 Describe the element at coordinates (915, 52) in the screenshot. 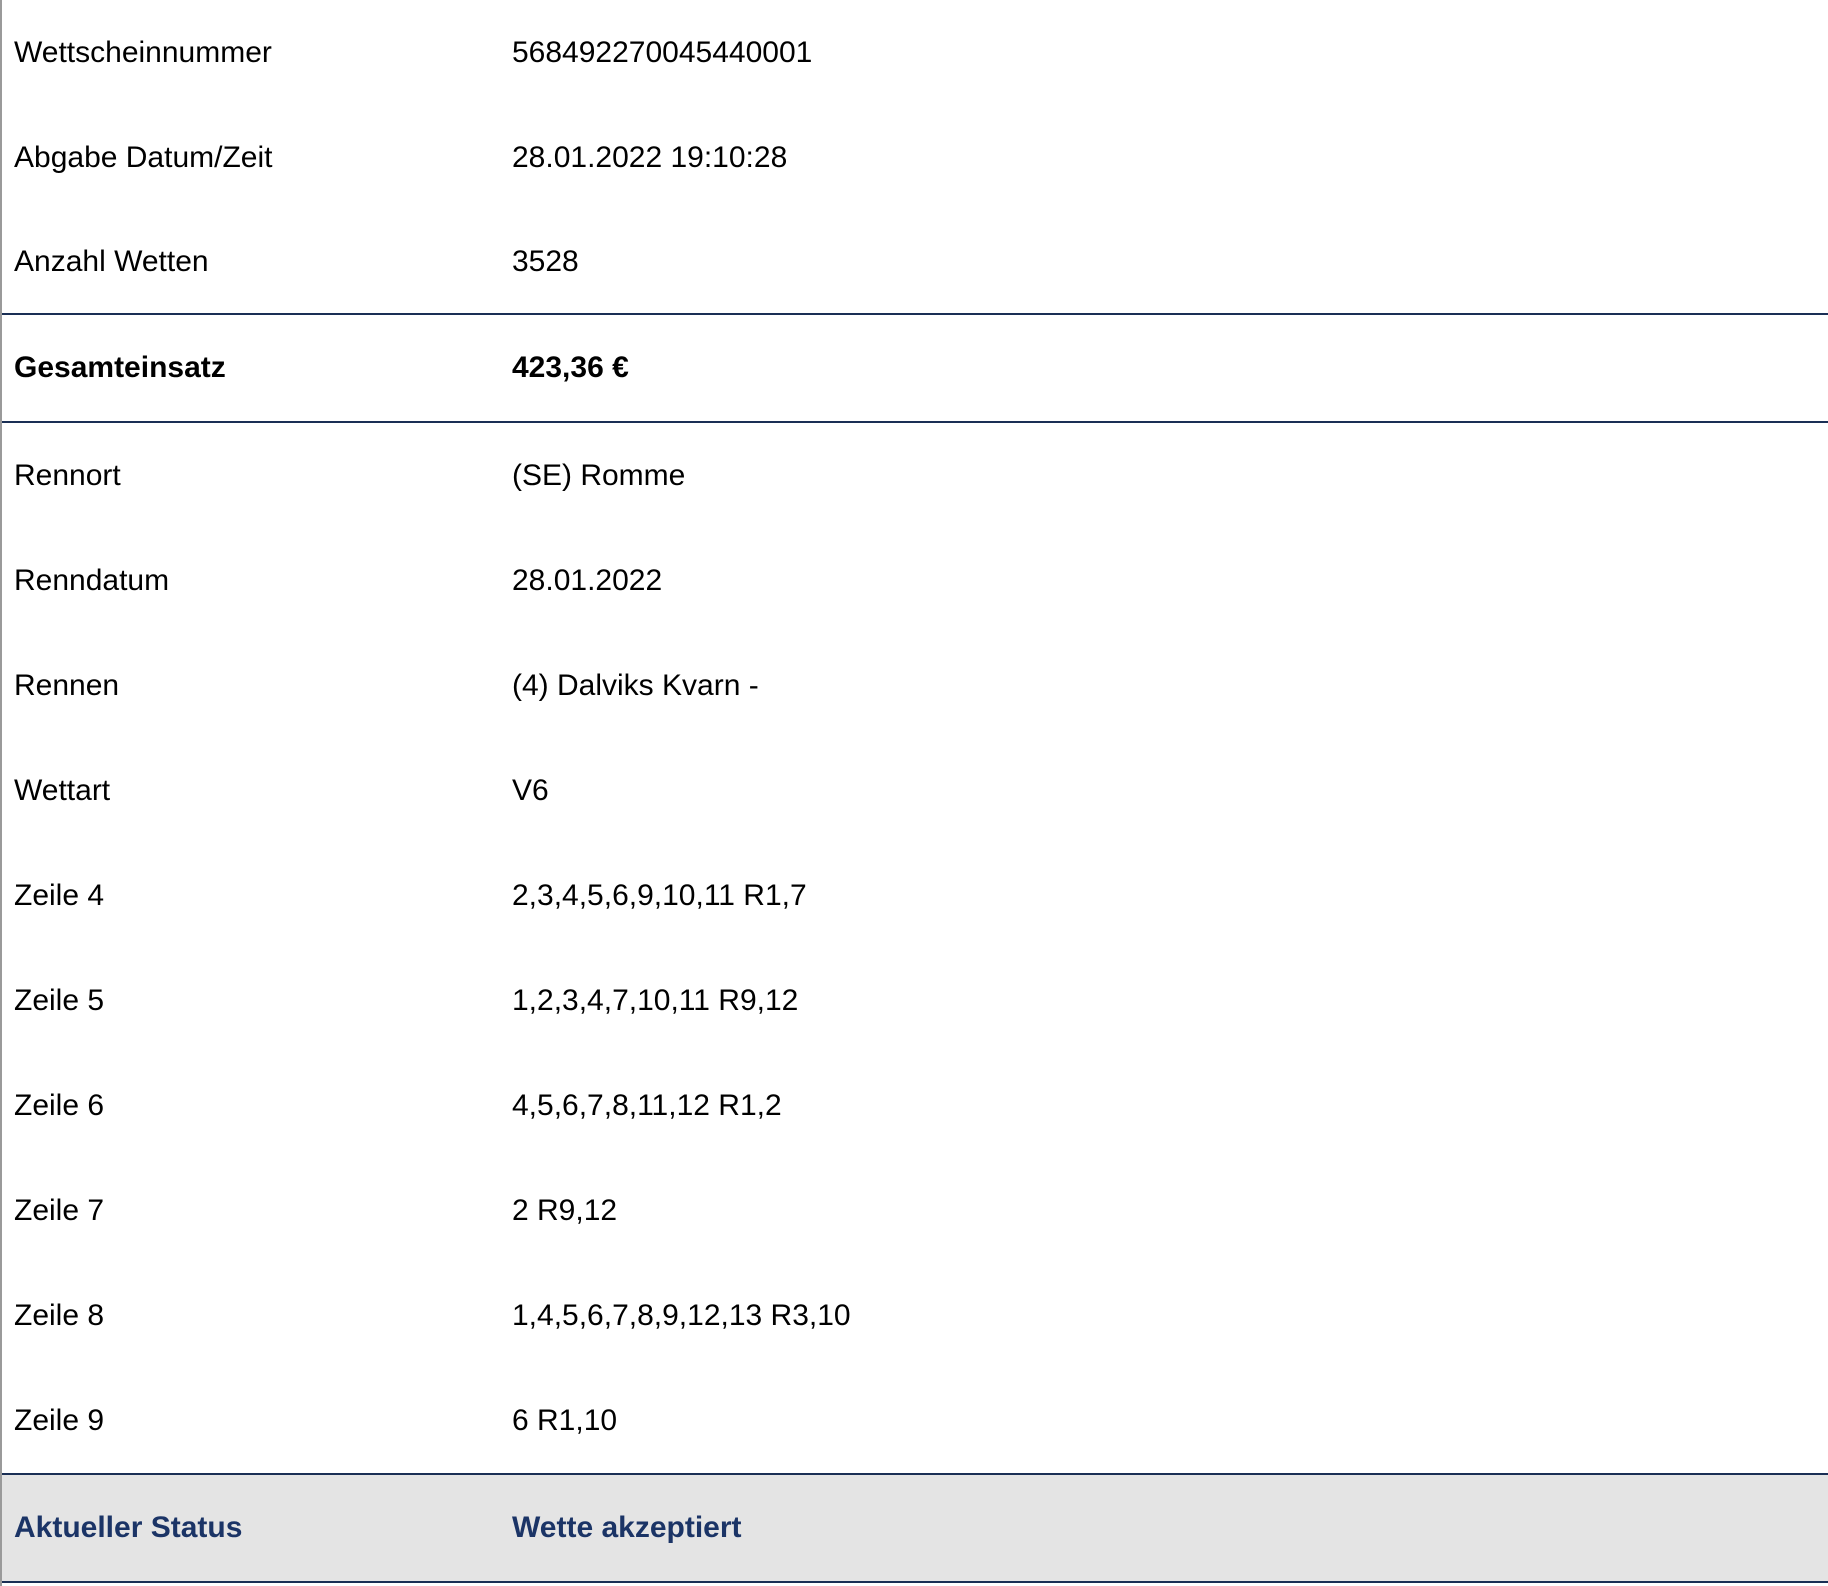

I see `row-wettscheinnummer: Wettscheinnummer 568492270045440001` at that location.